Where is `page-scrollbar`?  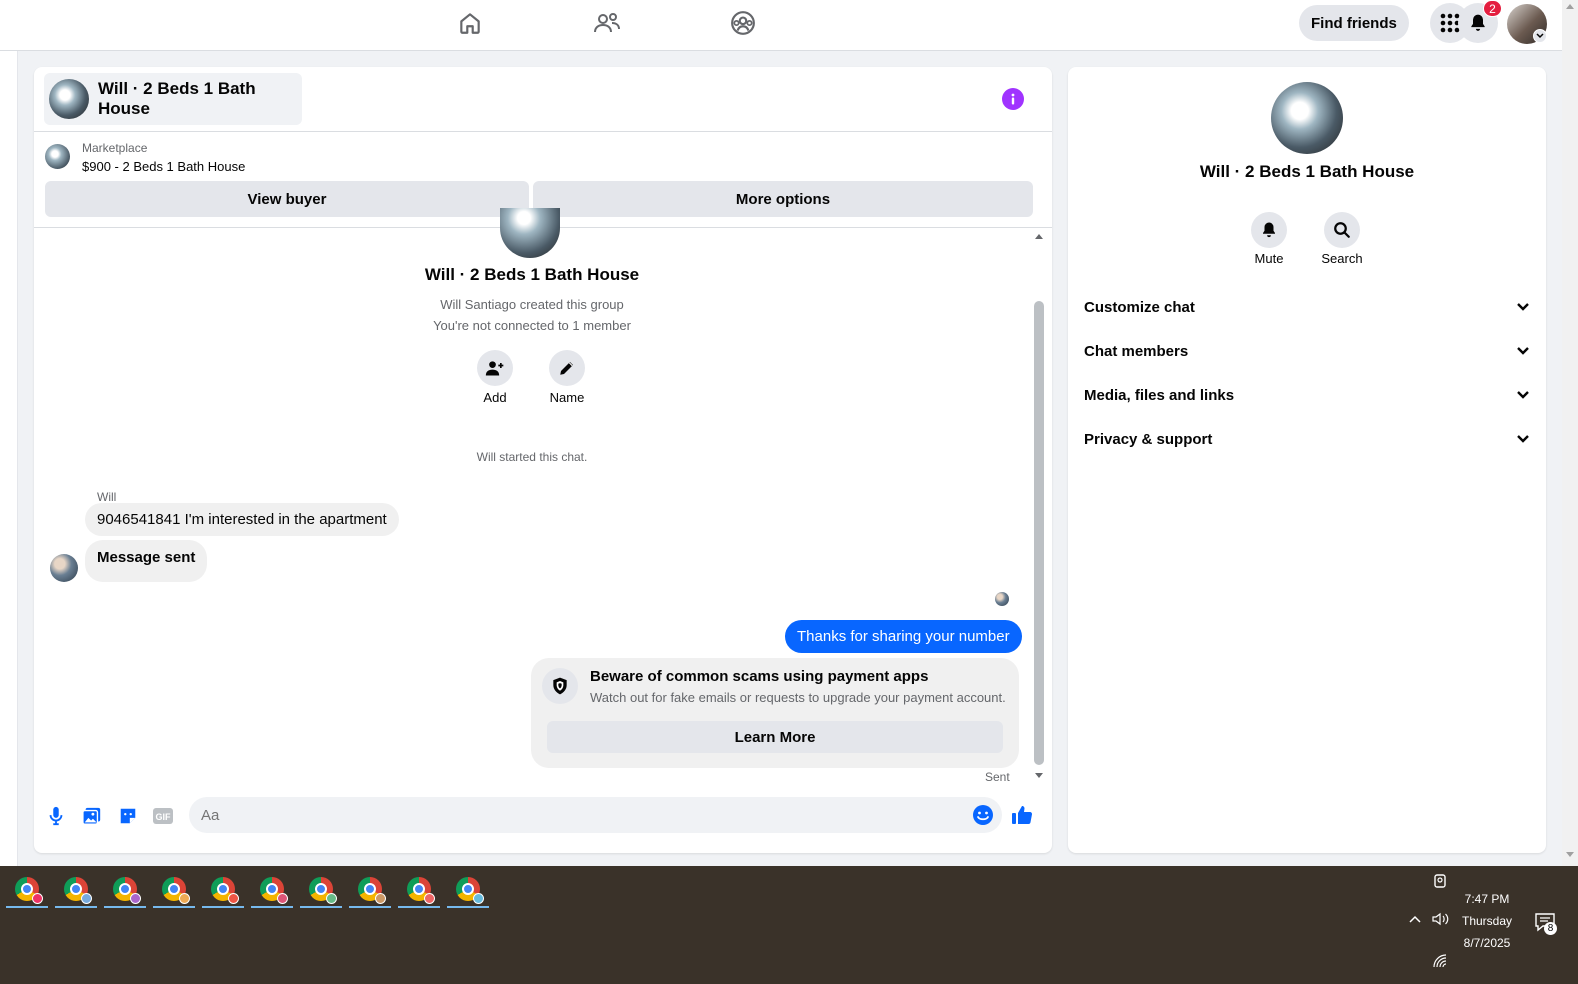 page-scrollbar is located at coordinates (1570, 433).